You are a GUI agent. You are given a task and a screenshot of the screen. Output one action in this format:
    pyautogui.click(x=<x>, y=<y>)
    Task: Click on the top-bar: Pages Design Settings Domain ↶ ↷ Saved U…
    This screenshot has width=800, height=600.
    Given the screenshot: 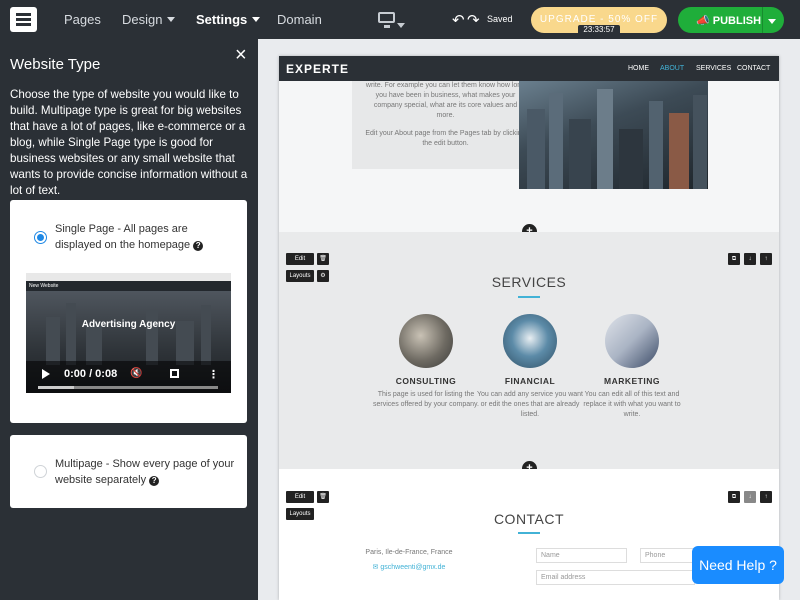 What is the action you would take?
    pyautogui.click(x=400, y=19)
    